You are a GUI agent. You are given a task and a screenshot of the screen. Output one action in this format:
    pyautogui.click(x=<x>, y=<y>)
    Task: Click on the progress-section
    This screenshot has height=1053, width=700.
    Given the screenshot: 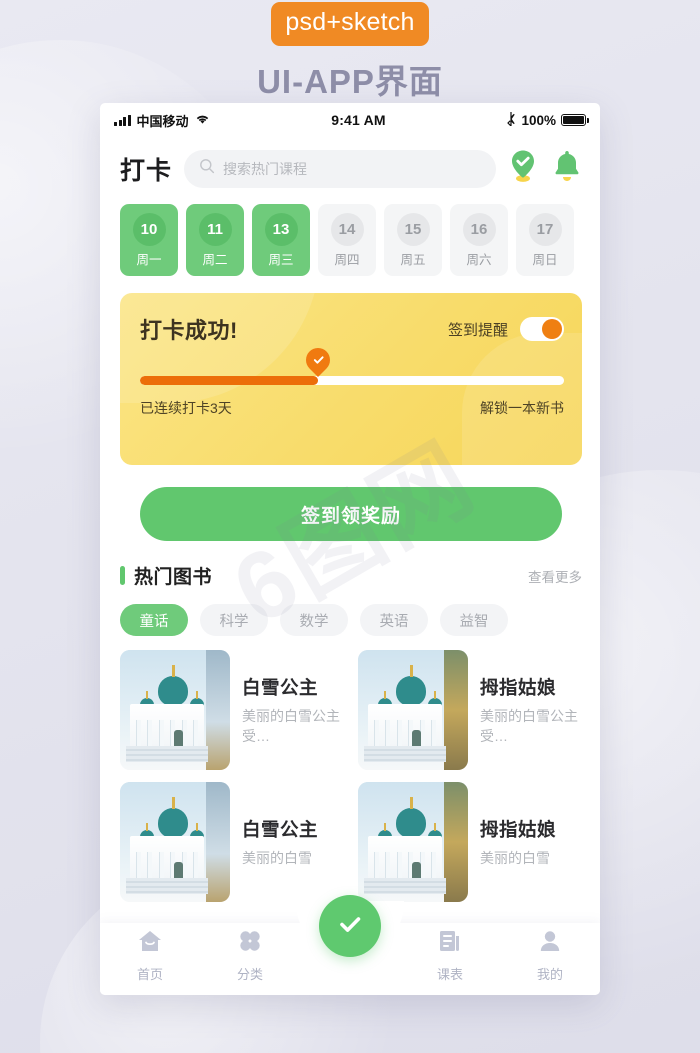 What is the action you would take?
    pyautogui.click(x=352, y=364)
    